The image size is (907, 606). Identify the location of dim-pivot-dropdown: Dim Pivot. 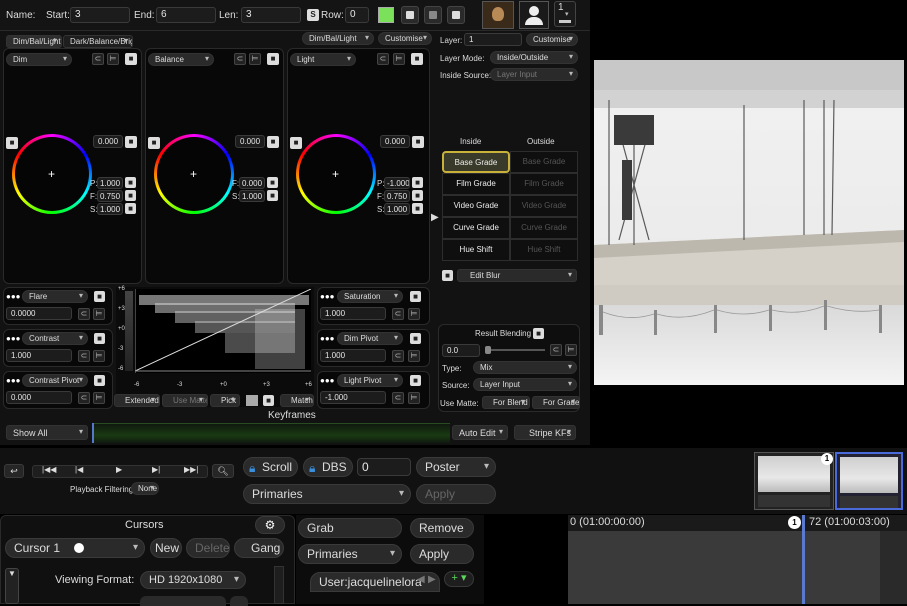
(370, 338).